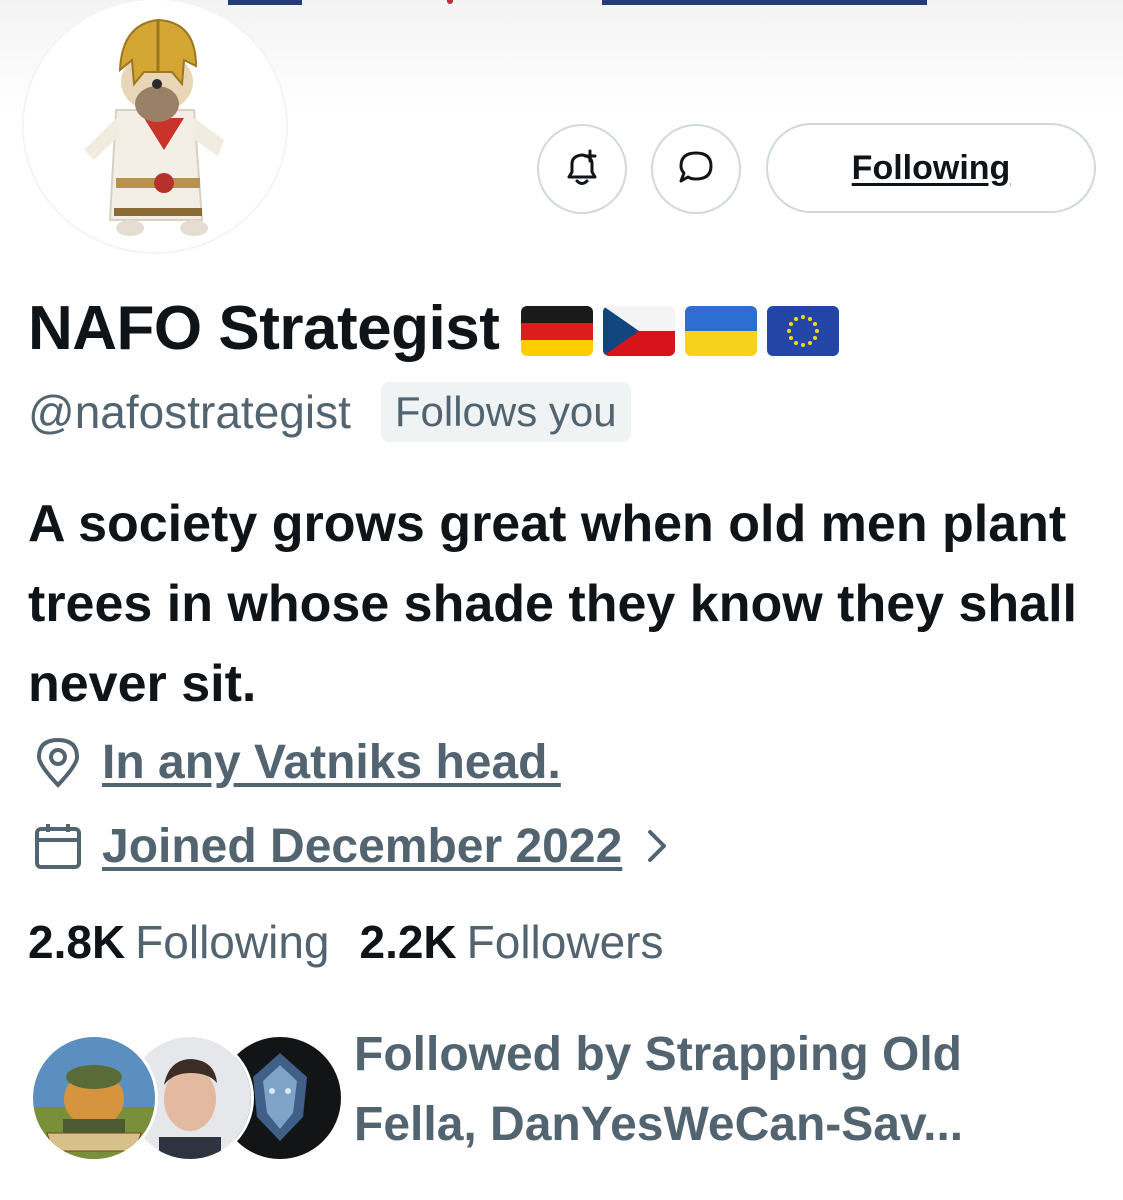 The height and width of the screenshot is (1200, 1123). I want to click on display-name-row: NAFO Strategist, so click(434, 328).